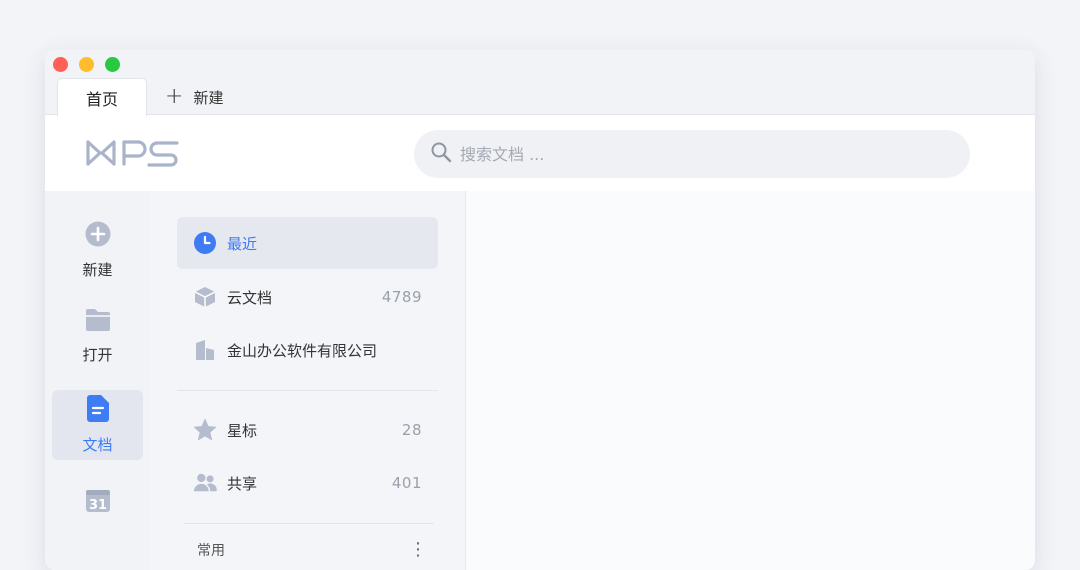 The height and width of the screenshot is (570, 1080). Describe the element at coordinates (98, 322) in the screenshot. I see `folder-icon` at that location.